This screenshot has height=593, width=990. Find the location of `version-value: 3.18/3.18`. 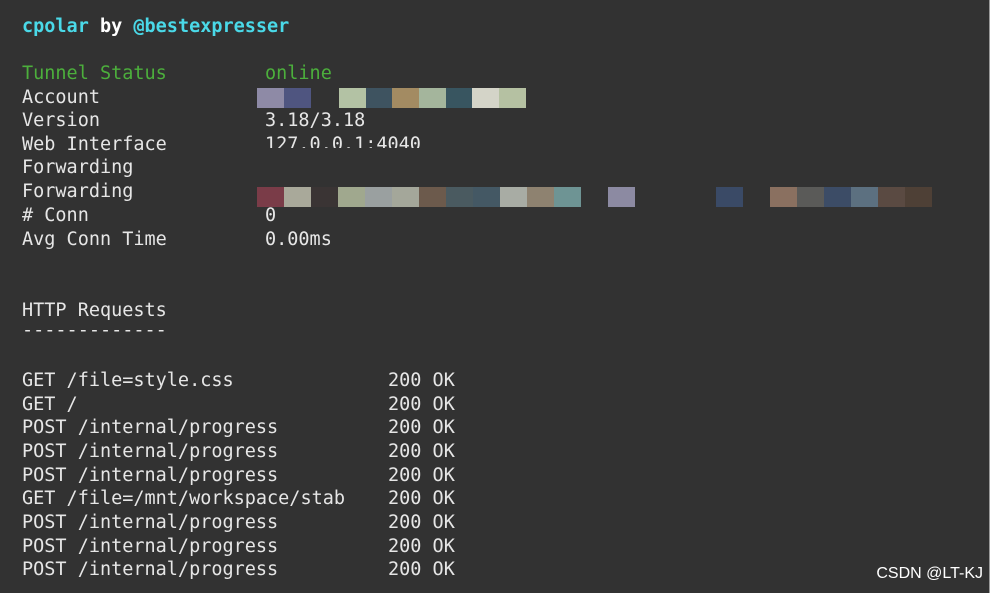

version-value: 3.18/3.18 is located at coordinates (315, 120).